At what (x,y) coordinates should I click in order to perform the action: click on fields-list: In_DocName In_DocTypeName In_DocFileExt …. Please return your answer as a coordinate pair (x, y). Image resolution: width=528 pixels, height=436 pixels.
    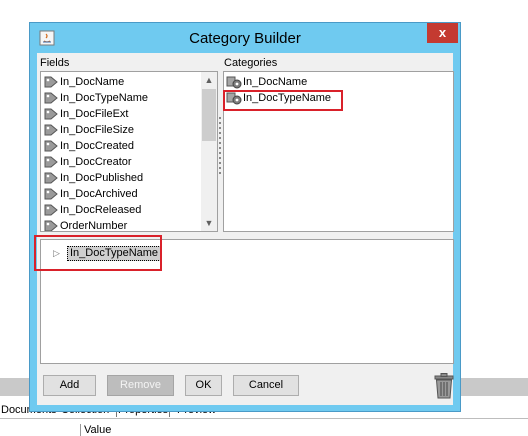
    Looking at the image, I should click on (129, 151).